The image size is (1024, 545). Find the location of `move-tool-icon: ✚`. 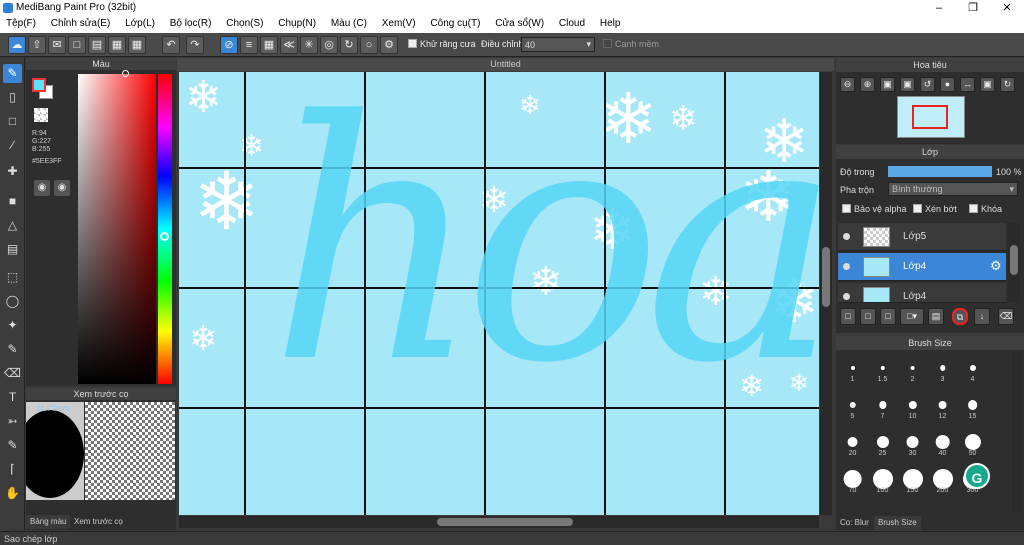

move-tool-icon: ✚ is located at coordinates (12, 171).